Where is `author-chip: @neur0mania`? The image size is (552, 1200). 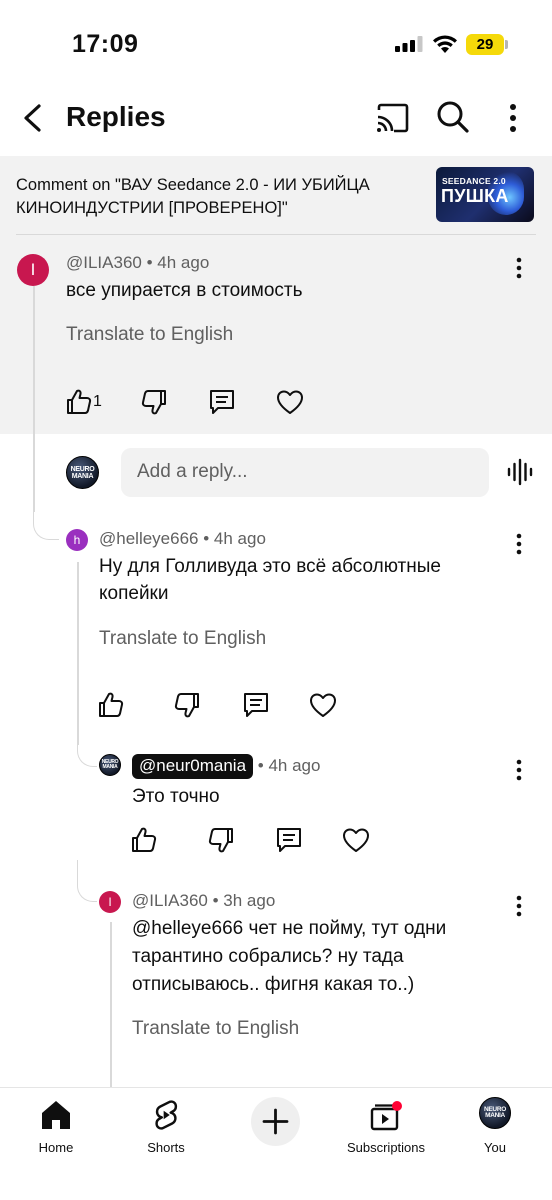
author-chip: @neur0mania is located at coordinates (193, 766).